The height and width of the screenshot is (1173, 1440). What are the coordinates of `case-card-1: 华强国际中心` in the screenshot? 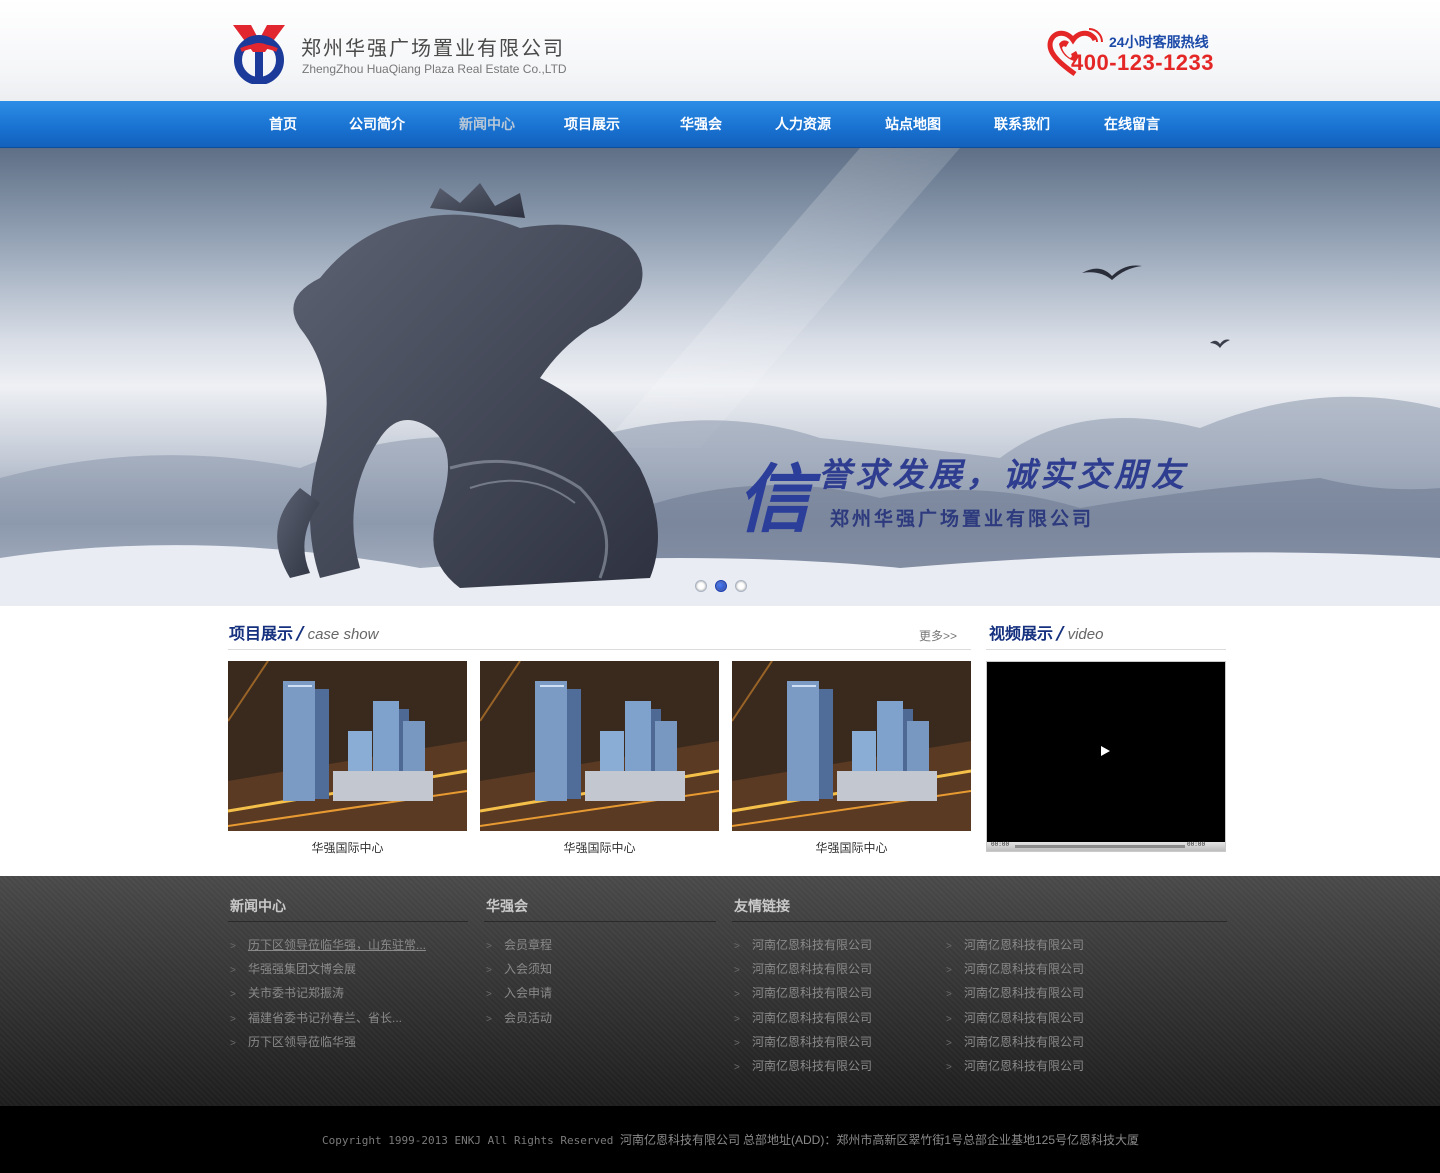 It's located at (347, 758).